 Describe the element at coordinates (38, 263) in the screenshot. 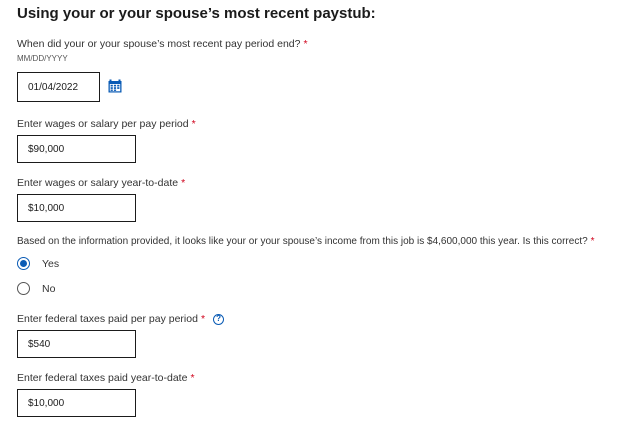

I see `radio-option-yes: Yes` at that location.